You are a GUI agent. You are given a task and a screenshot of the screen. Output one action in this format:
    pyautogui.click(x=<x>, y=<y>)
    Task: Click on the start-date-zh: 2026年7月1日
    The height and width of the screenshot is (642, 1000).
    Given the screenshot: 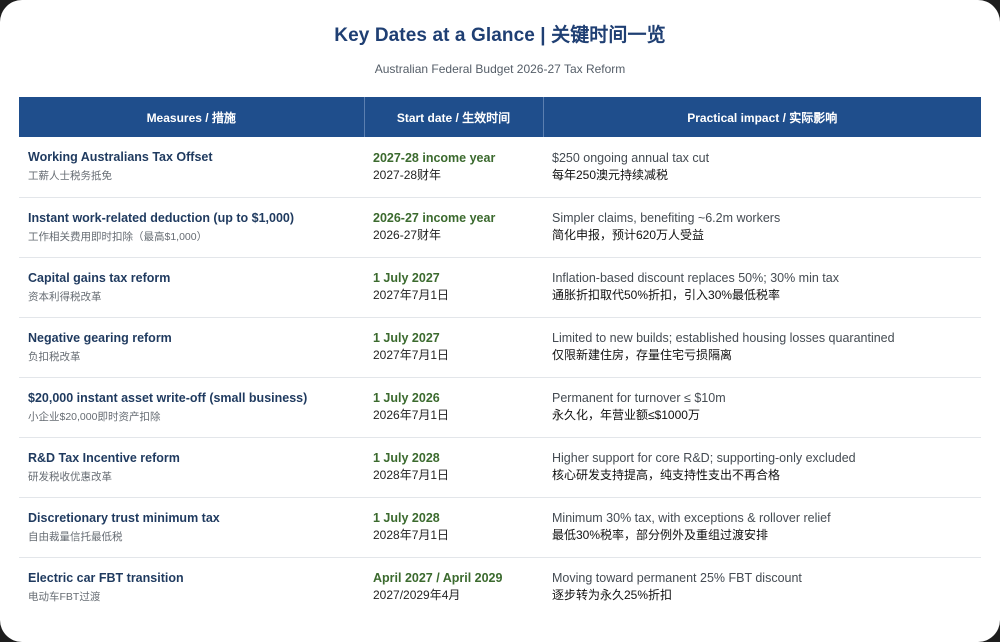 What is the action you would take?
    pyautogui.click(x=411, y=415)
    